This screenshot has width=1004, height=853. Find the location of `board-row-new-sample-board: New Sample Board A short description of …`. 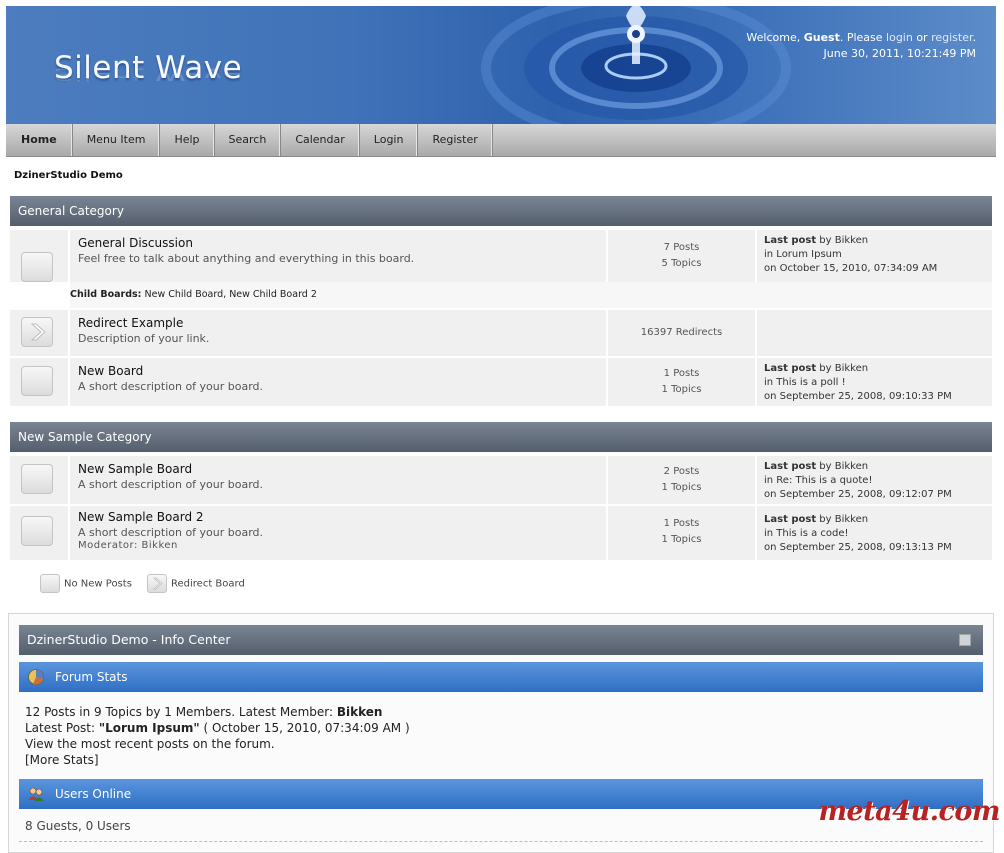

board-row-new-sample-board: New Sample Board A short description of … is located at coordinates (501, 480).